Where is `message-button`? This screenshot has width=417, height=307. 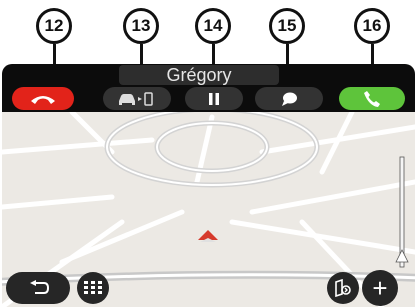 message-button is located at coordinates (289, 98).